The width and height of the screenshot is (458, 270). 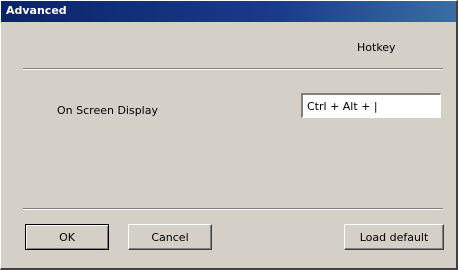 What do you see at coordinates (394, 237) in the screenshot?
I see `load-default-button: Load default` at bounding box center [394, 237].